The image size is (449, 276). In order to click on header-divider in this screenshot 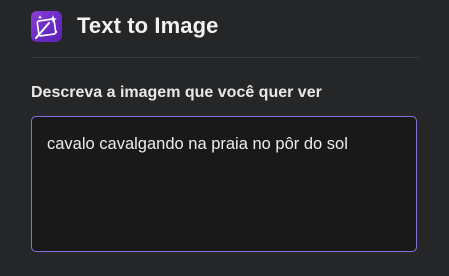, I will do `click(225, 57)`.